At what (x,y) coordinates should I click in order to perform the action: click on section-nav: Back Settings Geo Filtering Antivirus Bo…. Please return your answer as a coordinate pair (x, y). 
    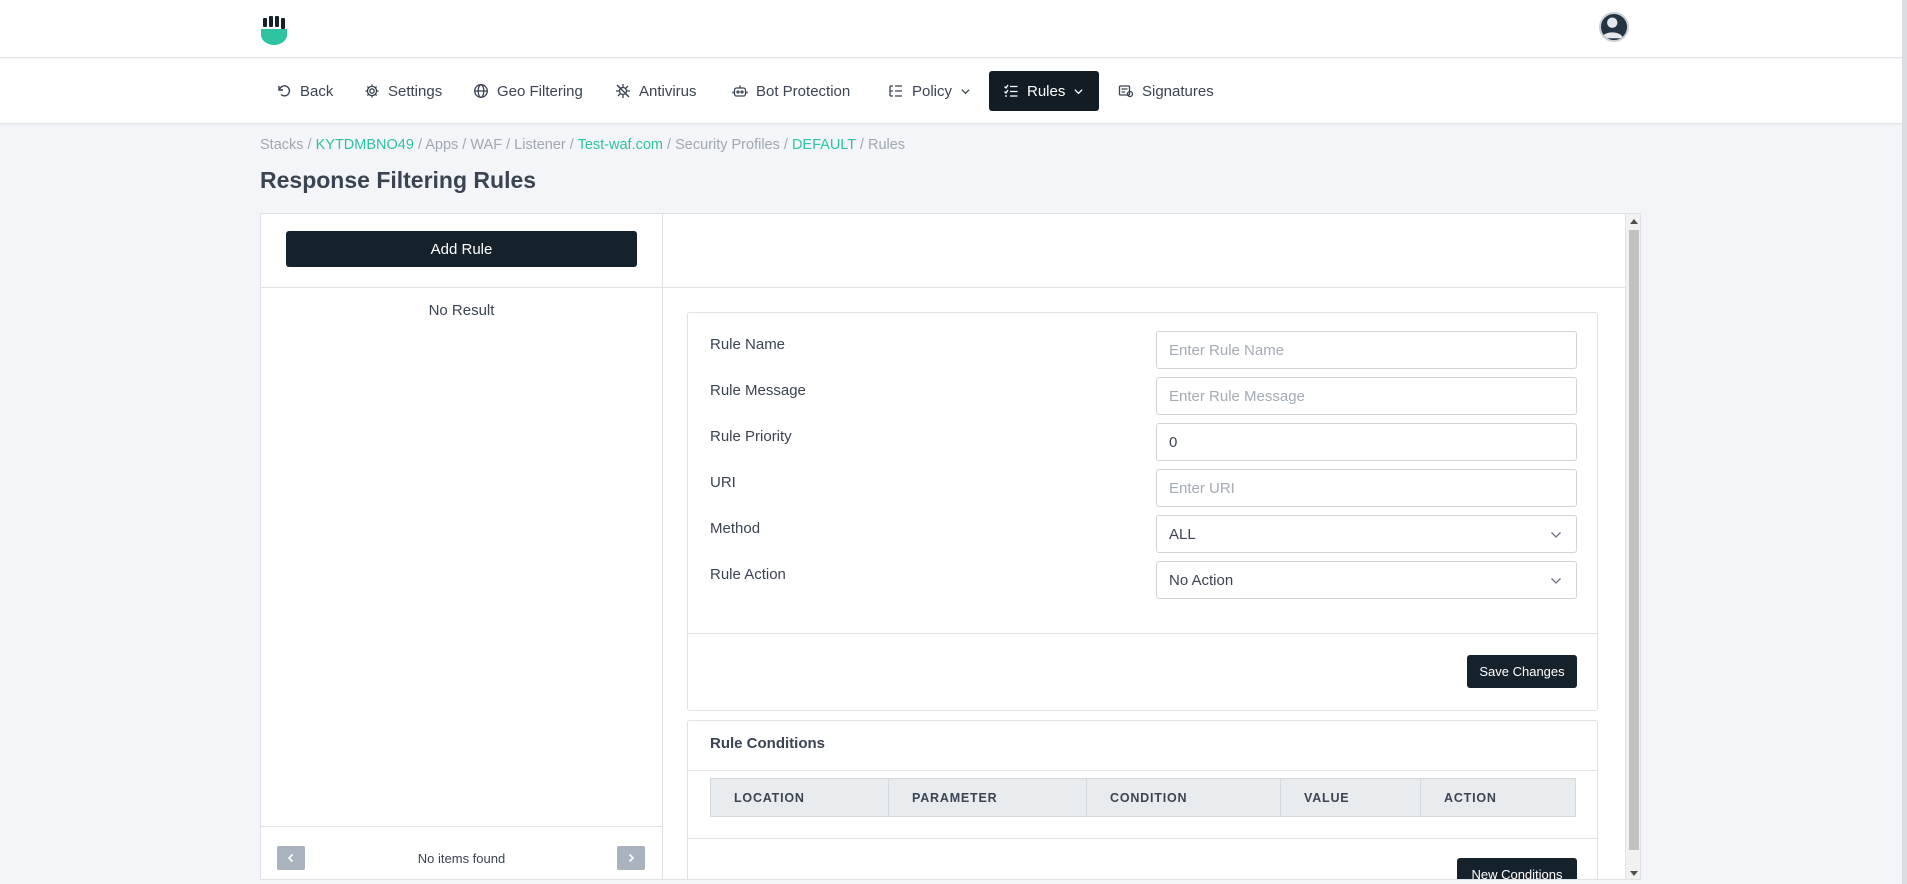
    Looking at the image, I should click on (953, 91).